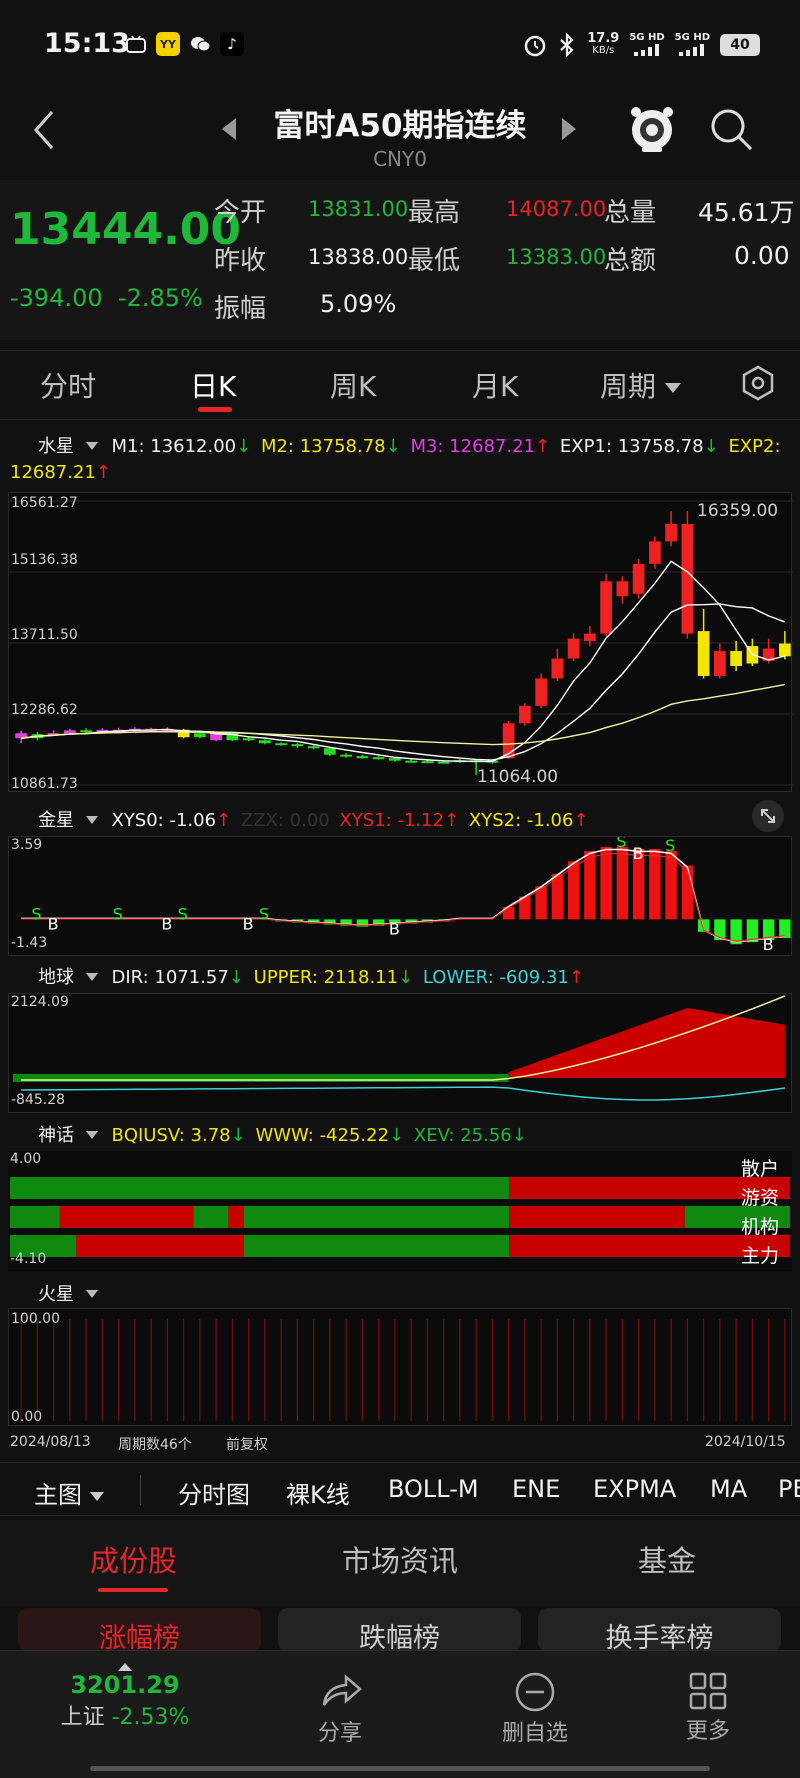 The width and height of the screenshot is (800, 1778). What do you see at coordinates (758, 386) in the screenshot?
I see `chart-settings-button` at bounding box center [758, 386].